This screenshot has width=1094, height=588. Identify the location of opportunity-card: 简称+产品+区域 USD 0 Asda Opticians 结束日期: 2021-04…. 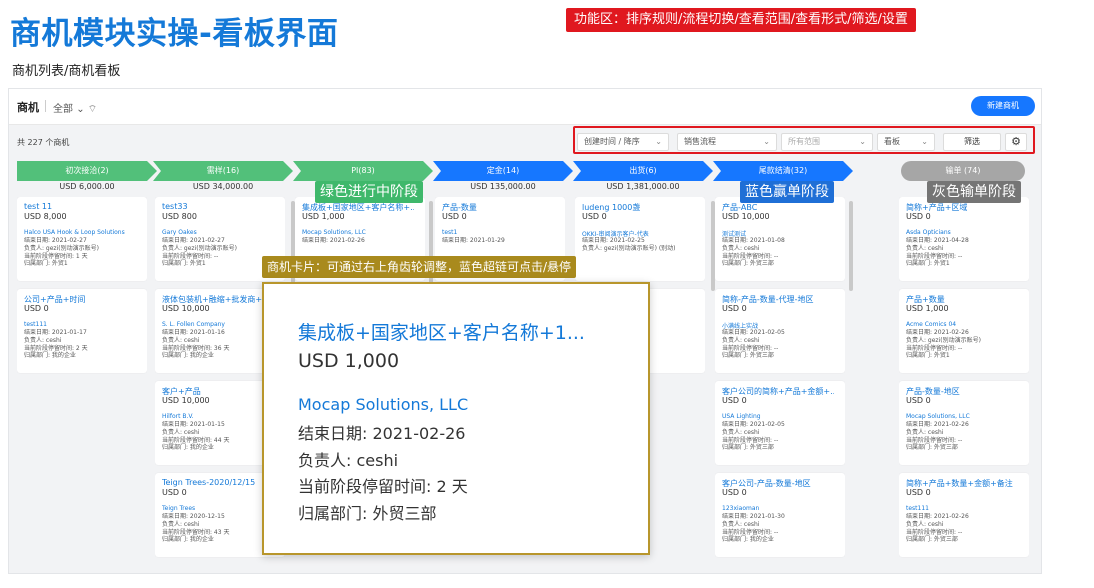
(964, 239).